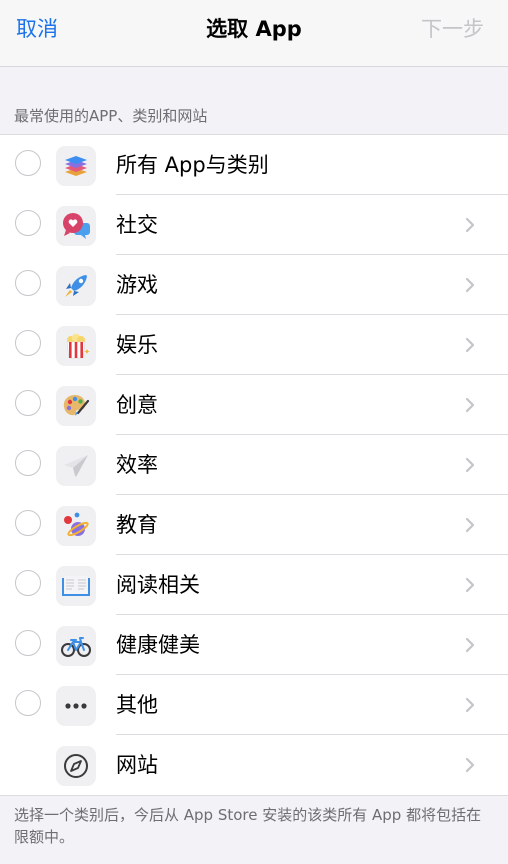  What do you see at coordinates (137, 525) in the screenshot?
I see `list-item-label: 教育` at bounding box center [137, 525].